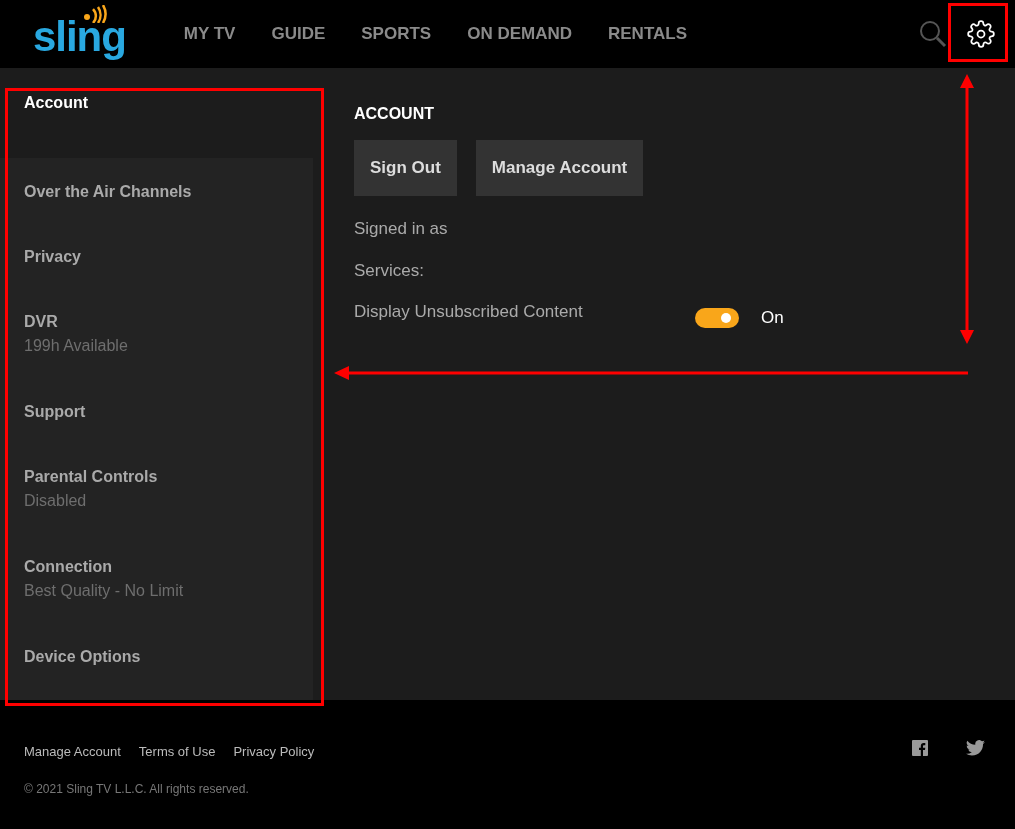 This screenshot has width=1015, height=829. What do you see at coordinates (76, 346) in the screenshot?
I see `item-detail: 199h Available` at bounding box center [76, 346].